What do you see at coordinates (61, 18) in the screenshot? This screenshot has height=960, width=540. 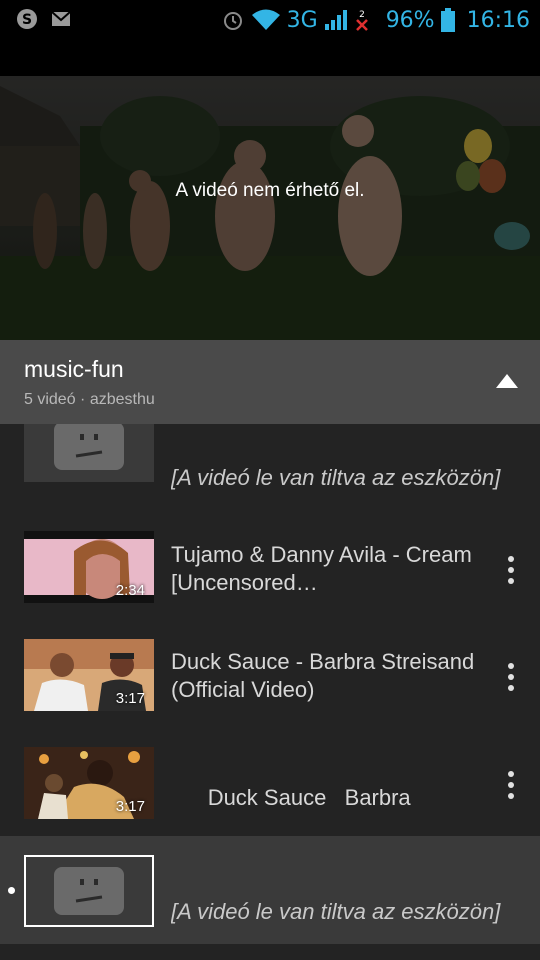 I see `gmail-icon` at bounding box center [61, 18].